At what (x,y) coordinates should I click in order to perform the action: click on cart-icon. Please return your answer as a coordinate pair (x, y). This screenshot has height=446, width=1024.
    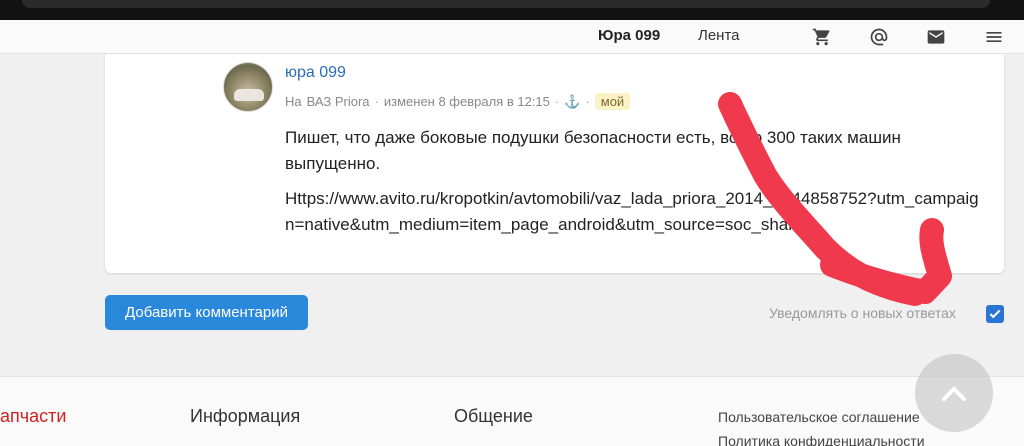
    Looking at the image, I should click on (822, 37).